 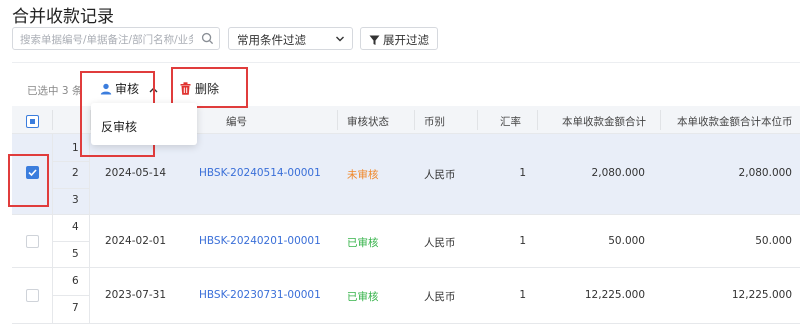 I want to click on column-header-amount-base: 本单收款金额合计本位币, so click(x=735, y=122).